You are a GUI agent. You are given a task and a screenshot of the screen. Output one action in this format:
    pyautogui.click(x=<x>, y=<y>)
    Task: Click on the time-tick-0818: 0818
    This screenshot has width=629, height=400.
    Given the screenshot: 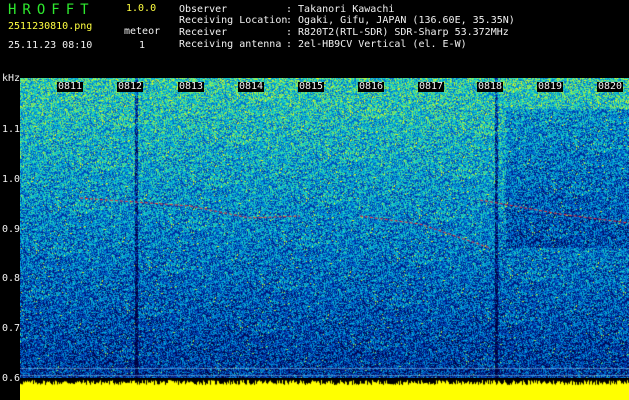 What is the action you would take?
    pyautogui.click(x=490, y=86)
    